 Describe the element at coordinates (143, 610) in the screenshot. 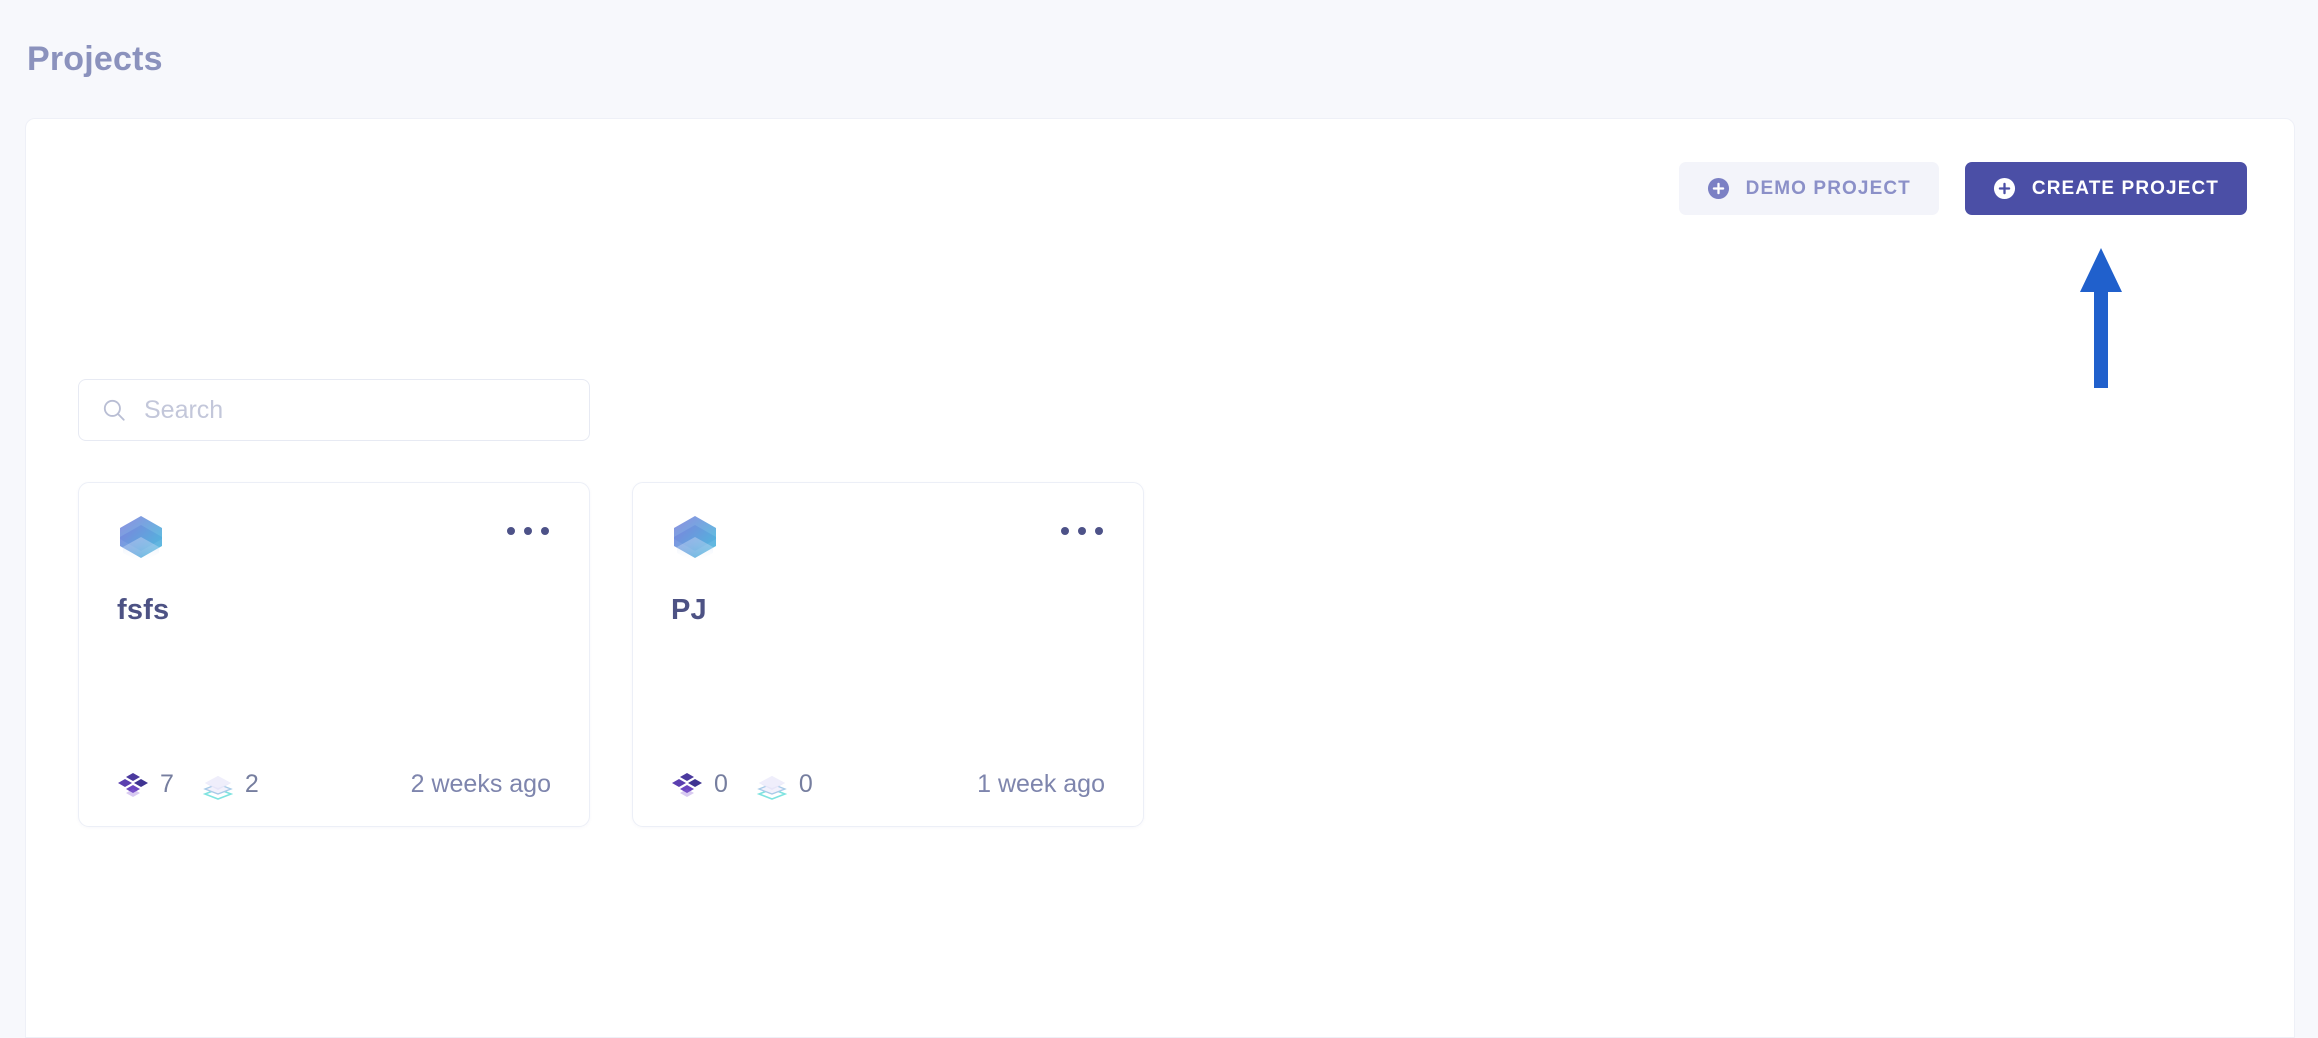

I see `project-name: fsfs` at that location.